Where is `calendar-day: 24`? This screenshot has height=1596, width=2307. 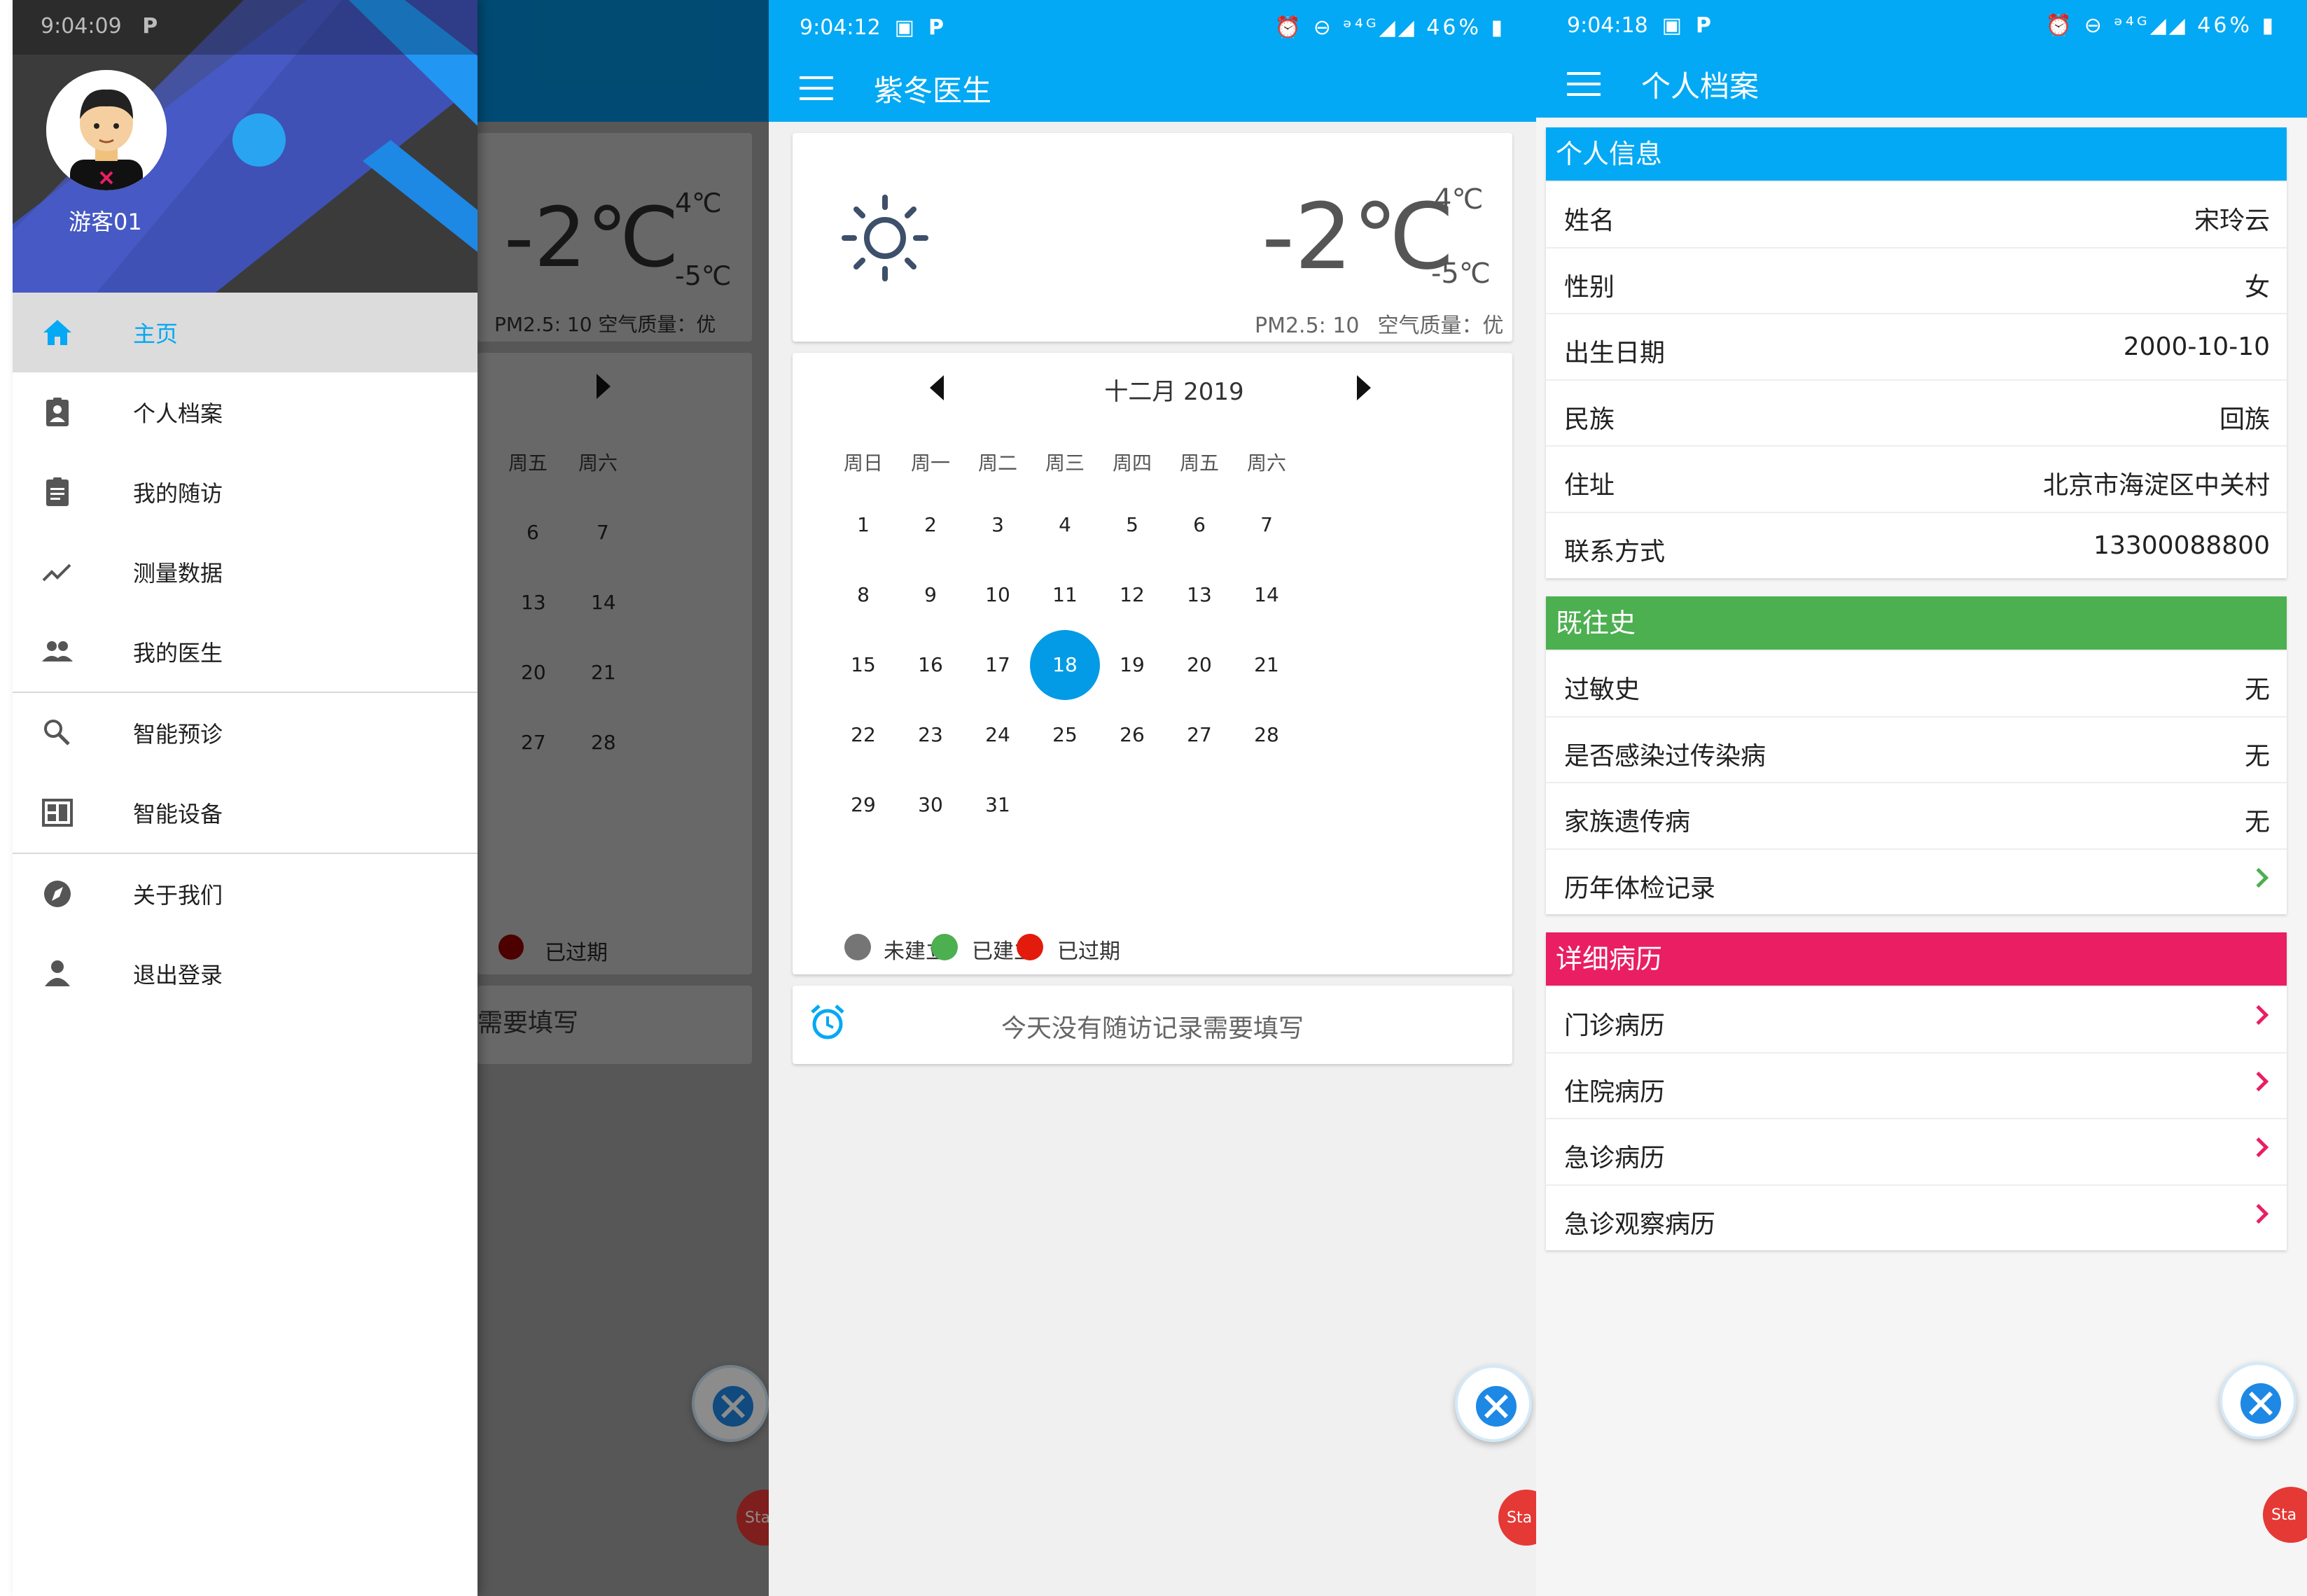 calendar-day: 24 is located at coordinates (998, 735).